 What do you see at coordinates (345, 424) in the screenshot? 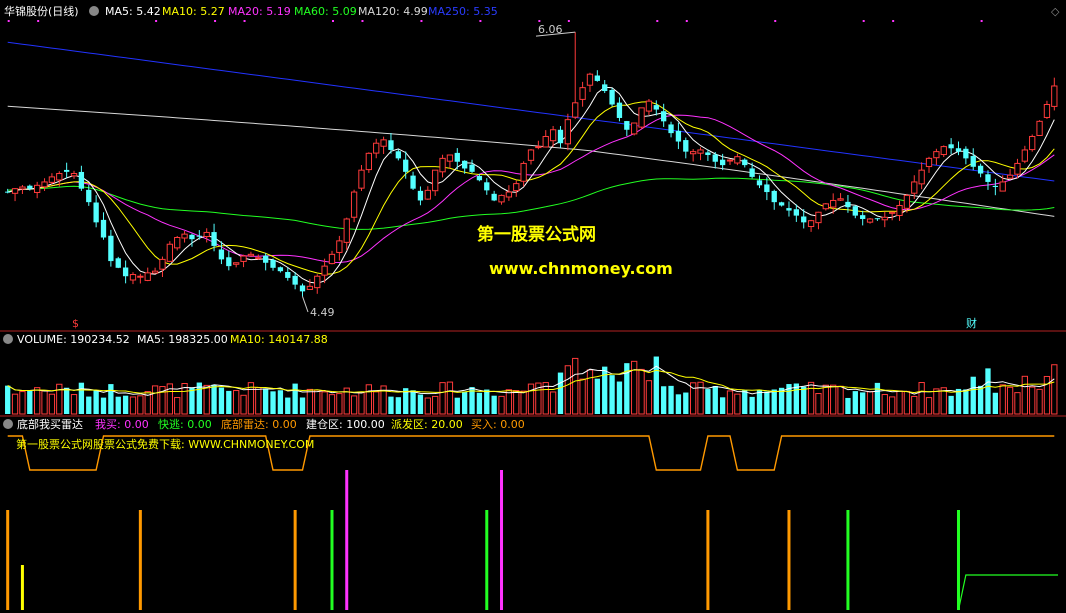
I see `indicator-build: 建仓区: 100.00` at bounding box center [345, 424].